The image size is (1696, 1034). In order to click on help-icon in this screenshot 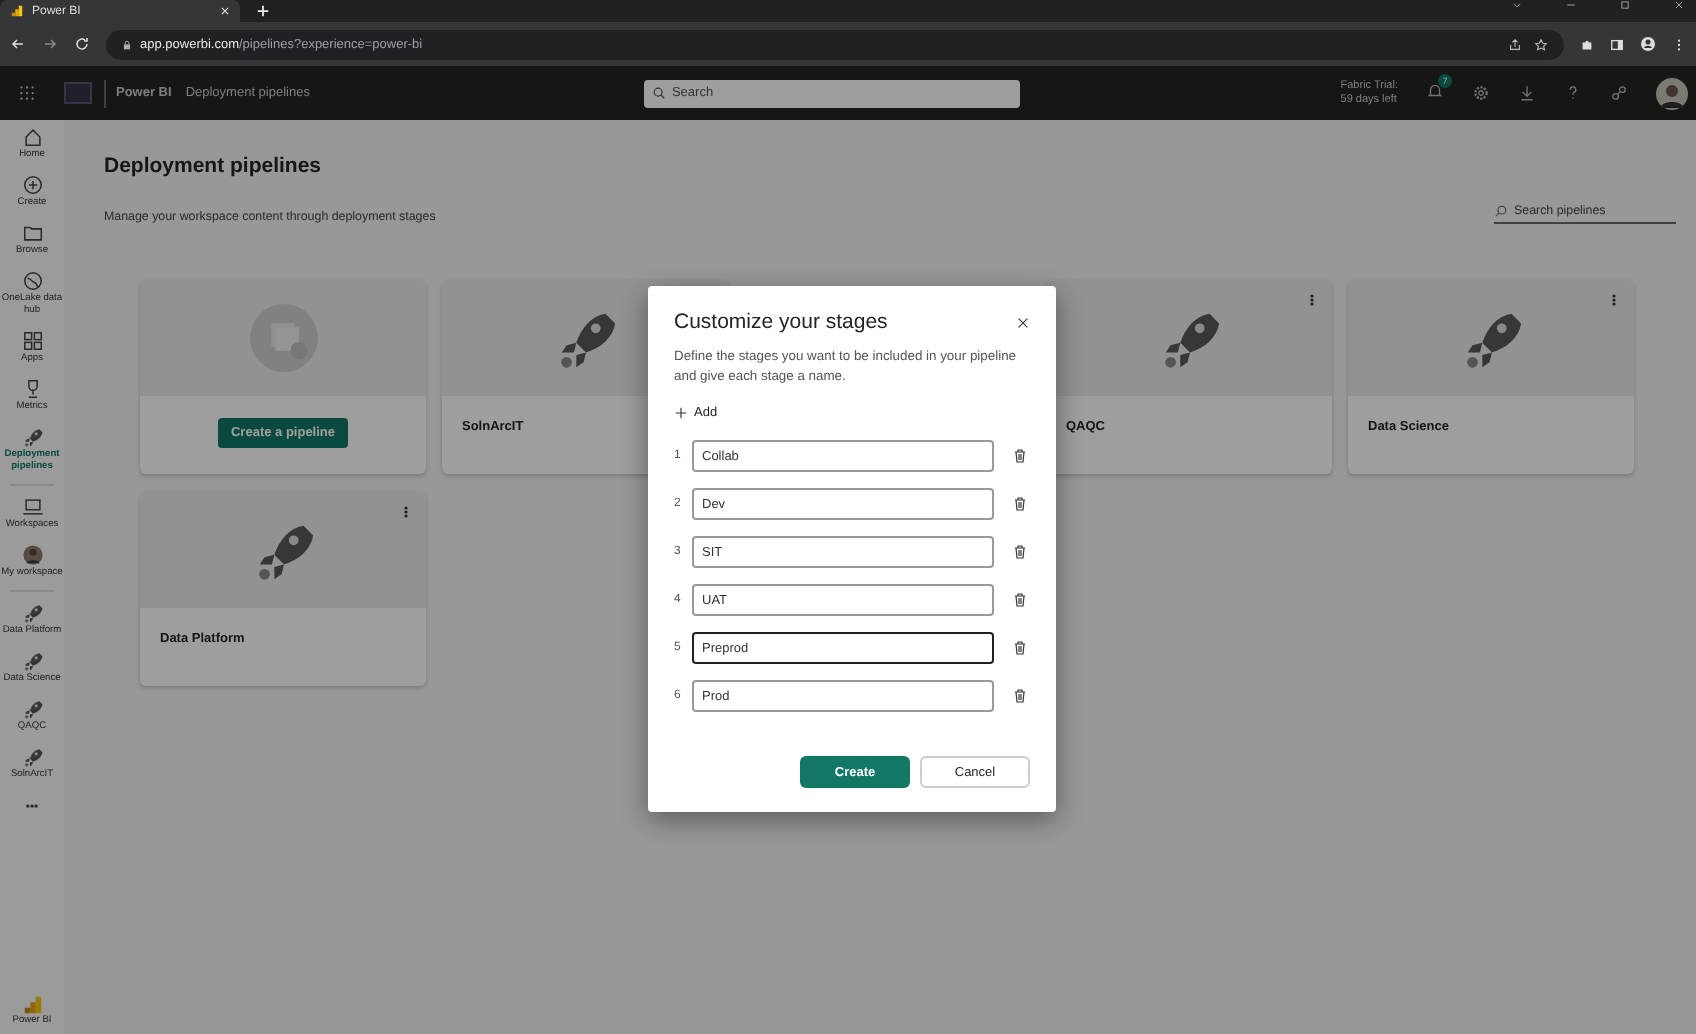, I will do `click(1573, 93)`.